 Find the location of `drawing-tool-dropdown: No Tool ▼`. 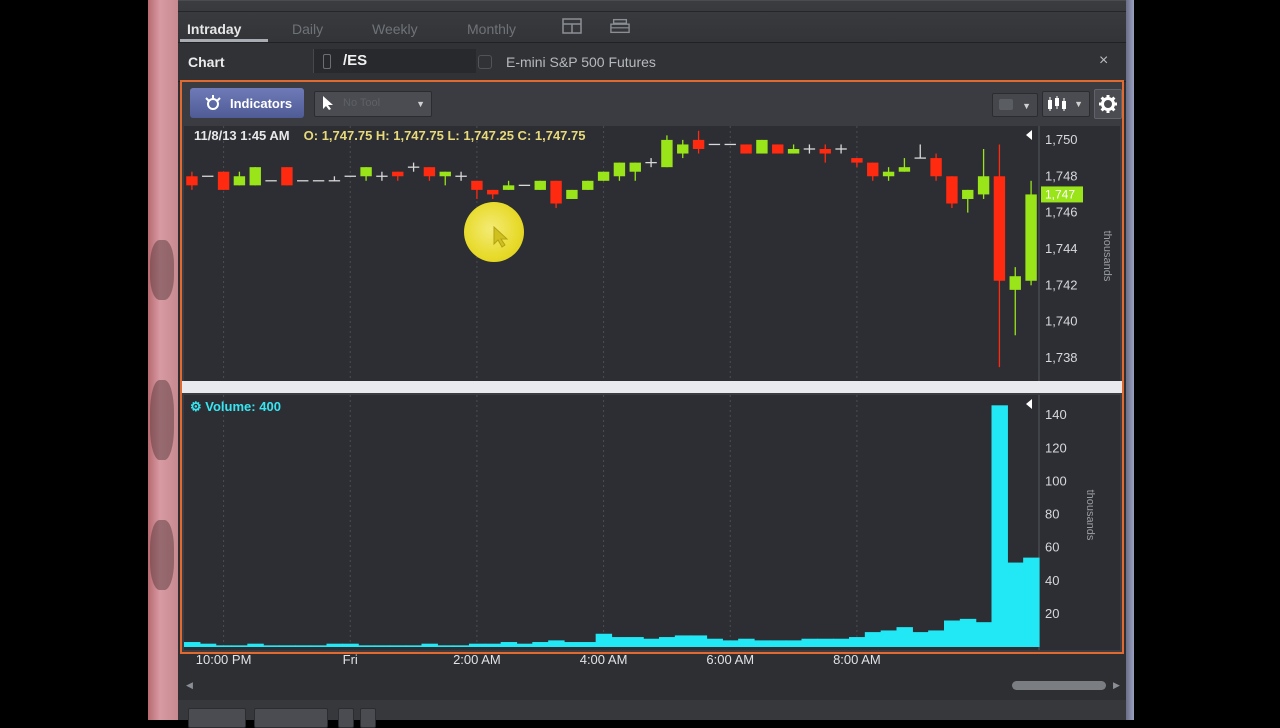

drawing-tool-dropdown: No Tool ▼ is located at coordinates (373, 104).